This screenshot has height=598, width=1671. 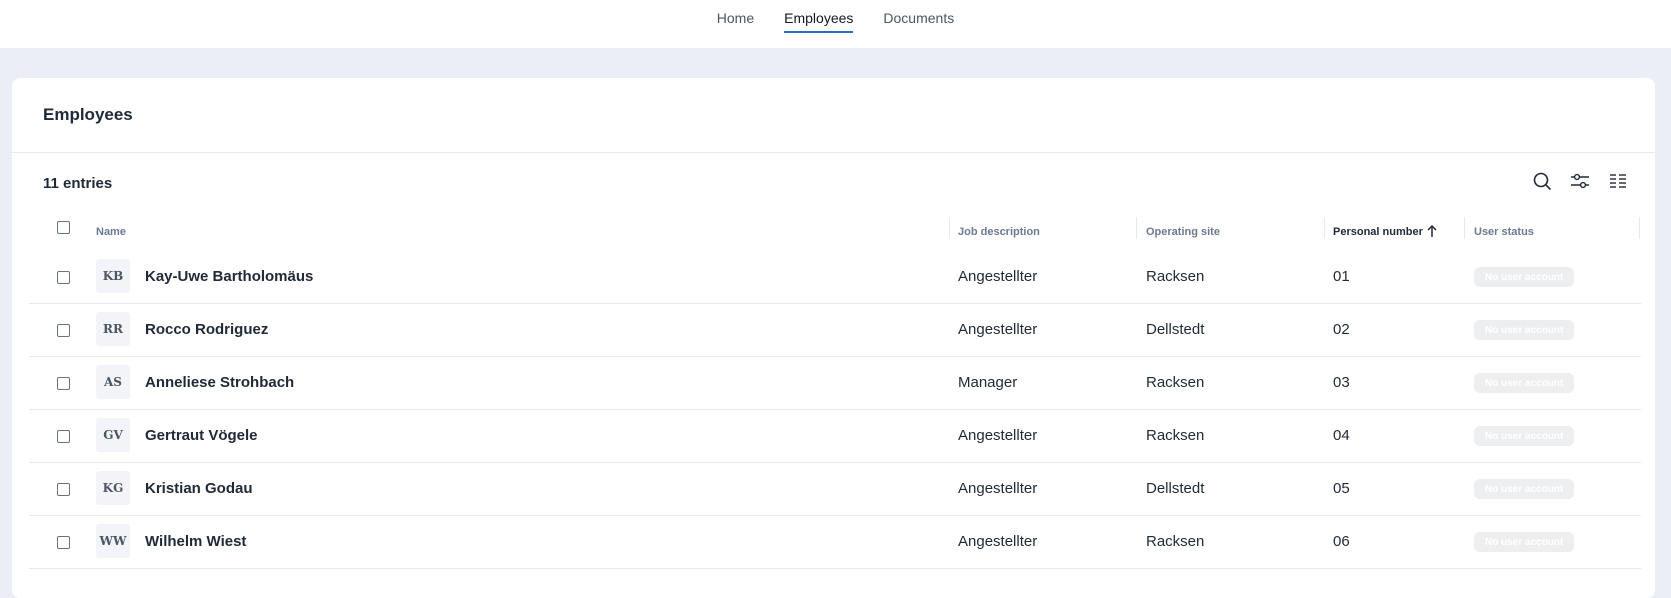 I want to click on employee-name: Gertraut Vögele, so click(x=201, y=435).